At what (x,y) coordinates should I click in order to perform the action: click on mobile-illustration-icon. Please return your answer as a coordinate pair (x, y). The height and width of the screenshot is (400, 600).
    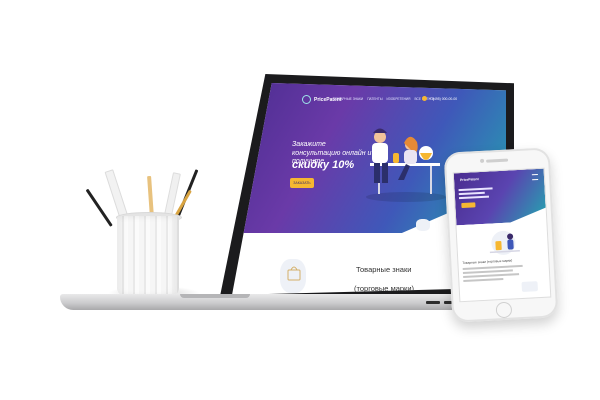
    Looking at the image, I should click on (504, 242).